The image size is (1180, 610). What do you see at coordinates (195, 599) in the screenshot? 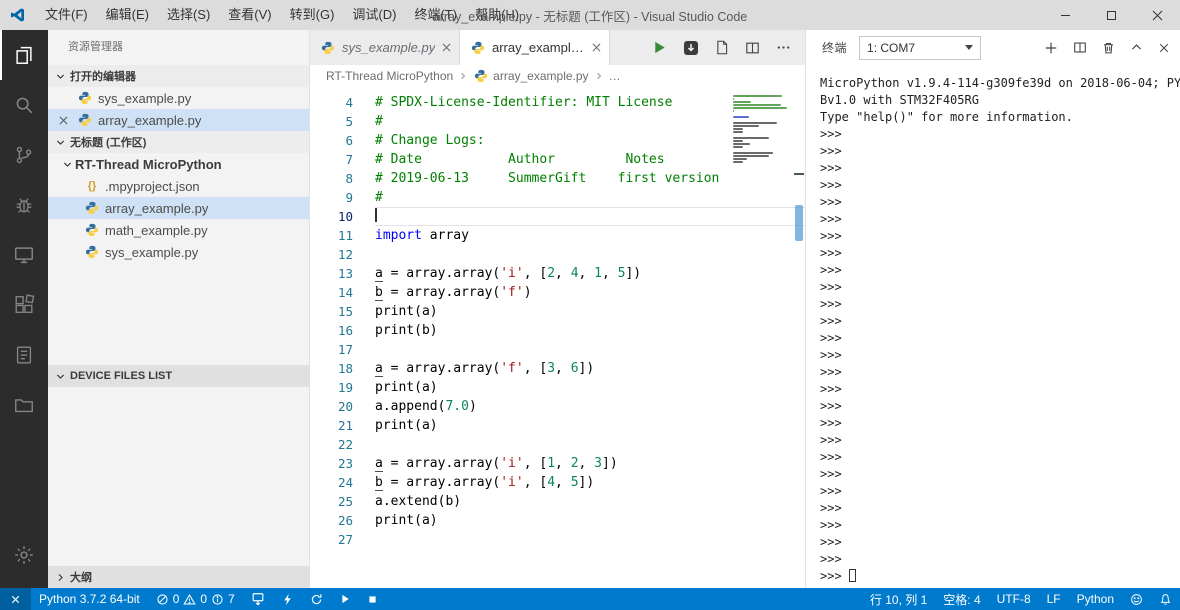
I see `problems-status: 0 0 7` at bounding box center [195, 599].